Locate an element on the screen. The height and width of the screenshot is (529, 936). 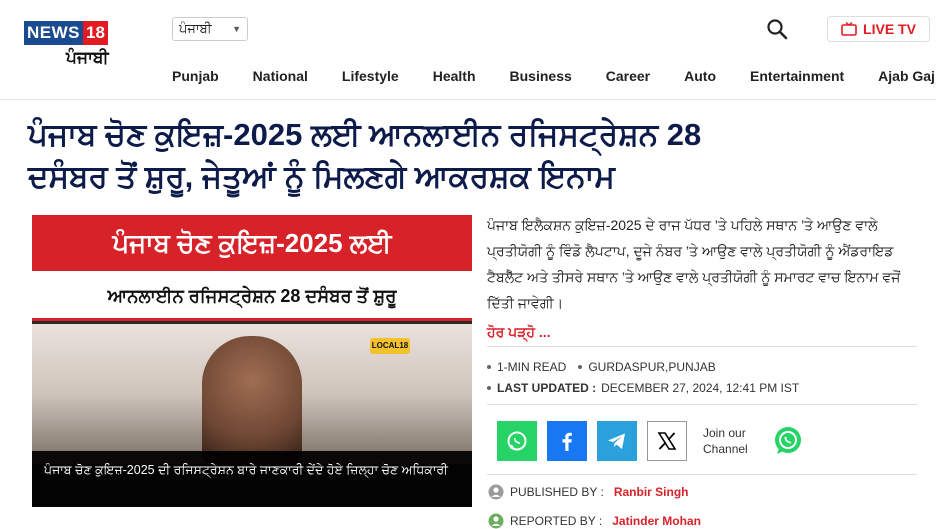
whatsapp-share-button is located at coordinates (517, 441).